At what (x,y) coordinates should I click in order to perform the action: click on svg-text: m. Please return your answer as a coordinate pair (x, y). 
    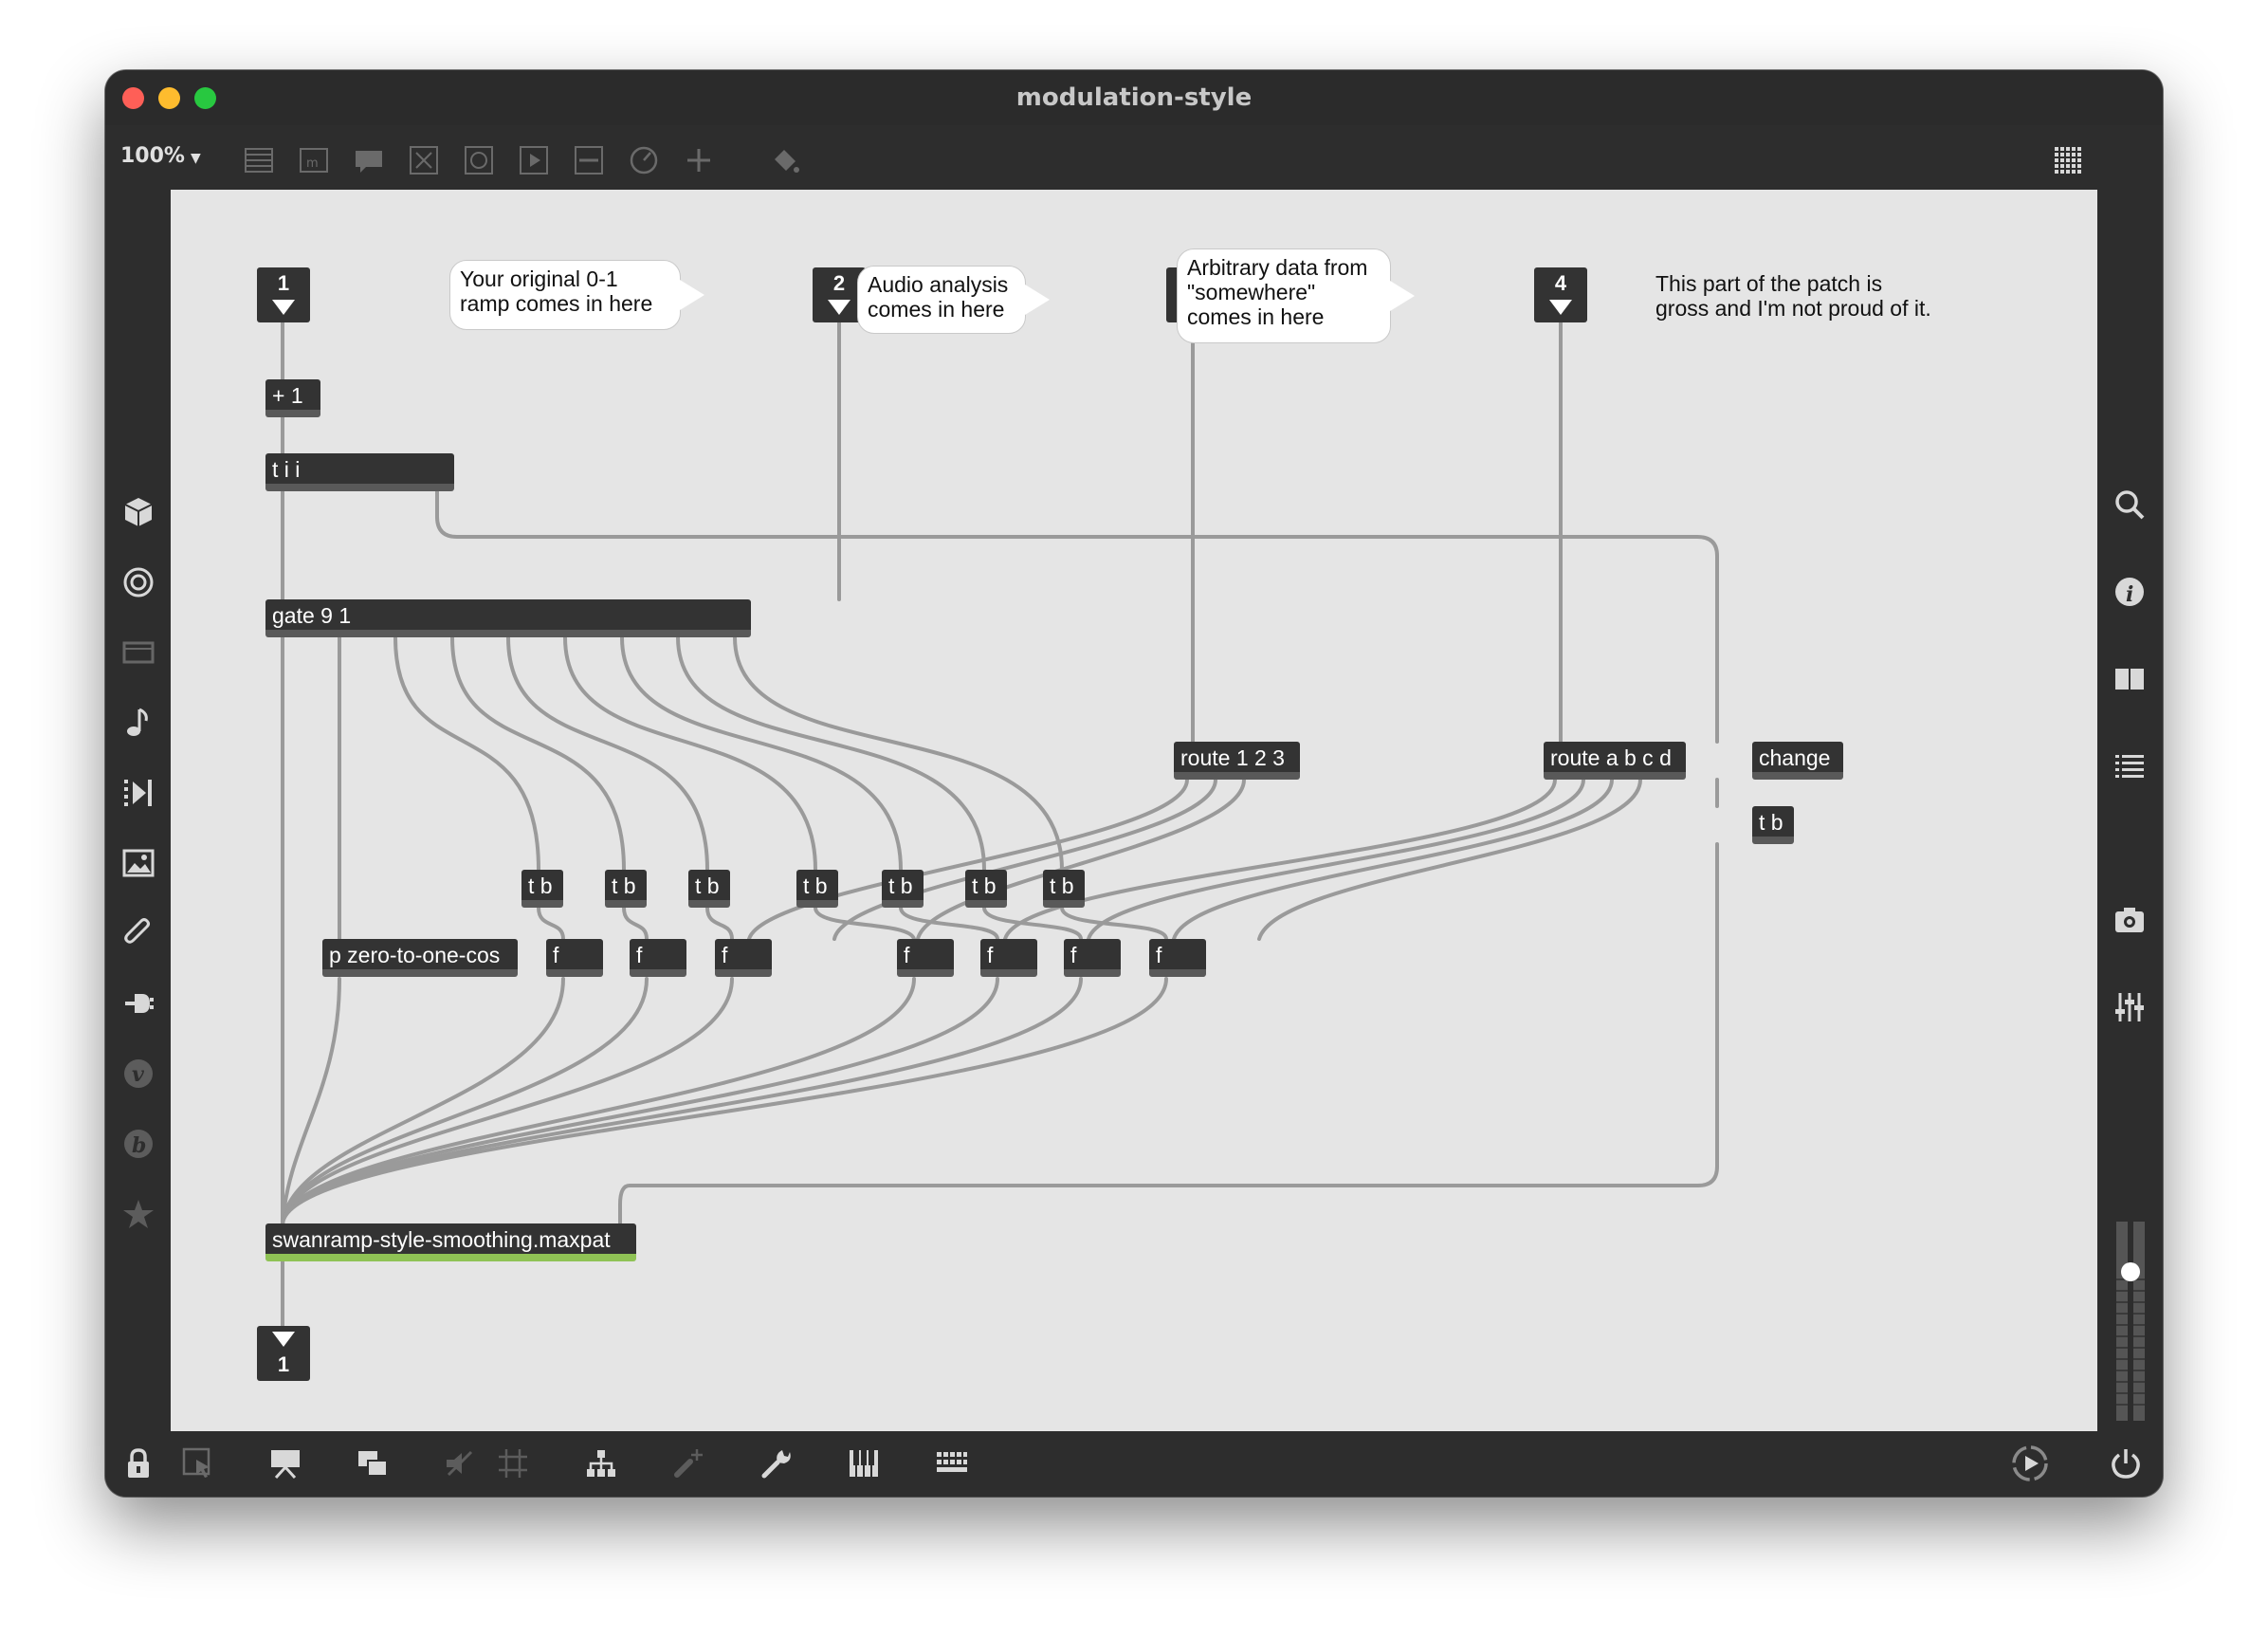
    Looking at the image, I should click on (313, 164).